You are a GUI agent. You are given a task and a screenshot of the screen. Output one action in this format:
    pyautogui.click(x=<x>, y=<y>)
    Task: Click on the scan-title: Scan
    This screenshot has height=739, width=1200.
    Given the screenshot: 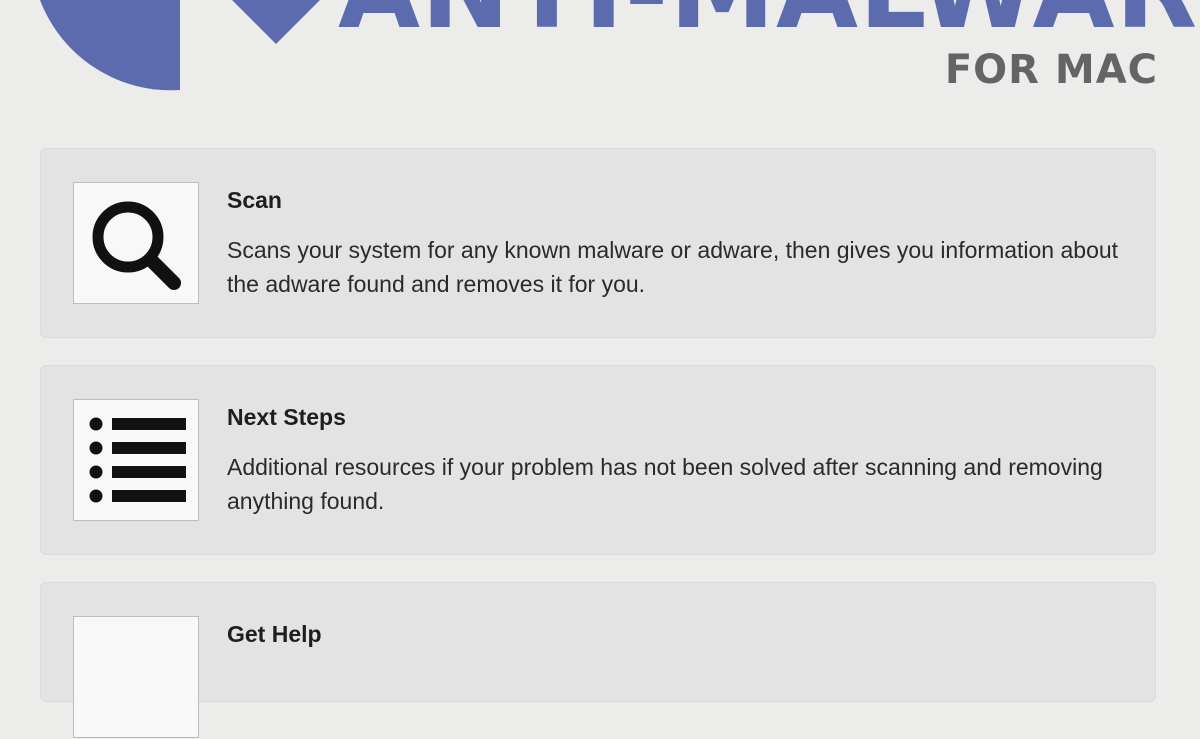 What is the action you would take?
    pyautogui.click(x=254, y=200)
    